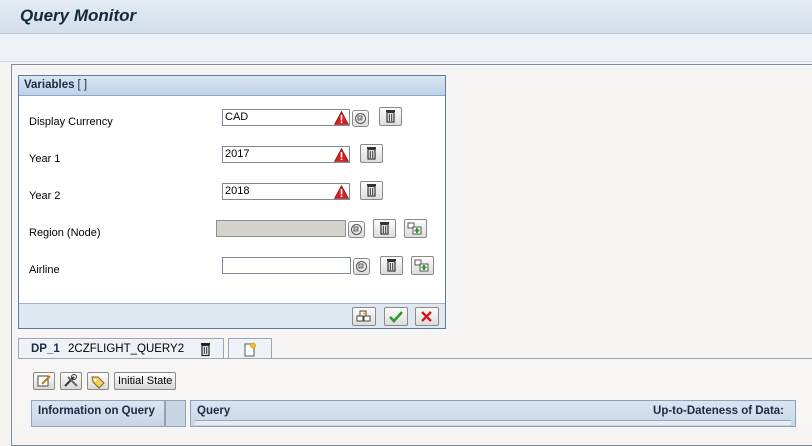  I want to click on data-provider-tabs: DP_1 2CZFLIGHT_QUERY2, so click(415, 348).